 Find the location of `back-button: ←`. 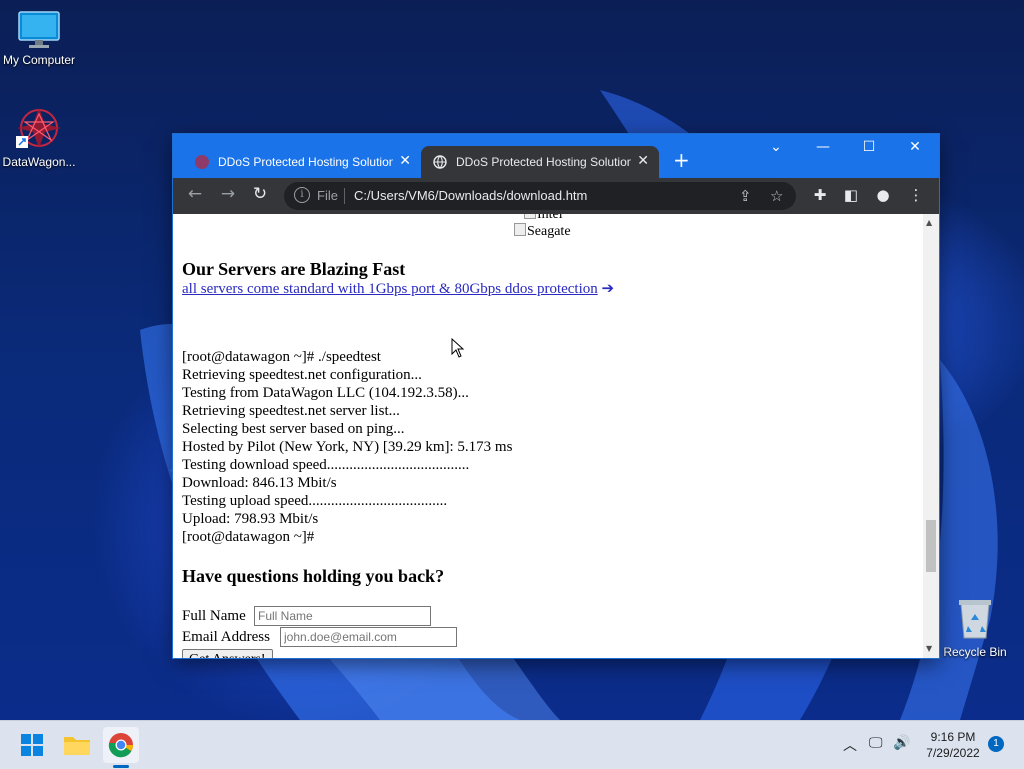

back-button: ← is located at coordinates (195, 194).